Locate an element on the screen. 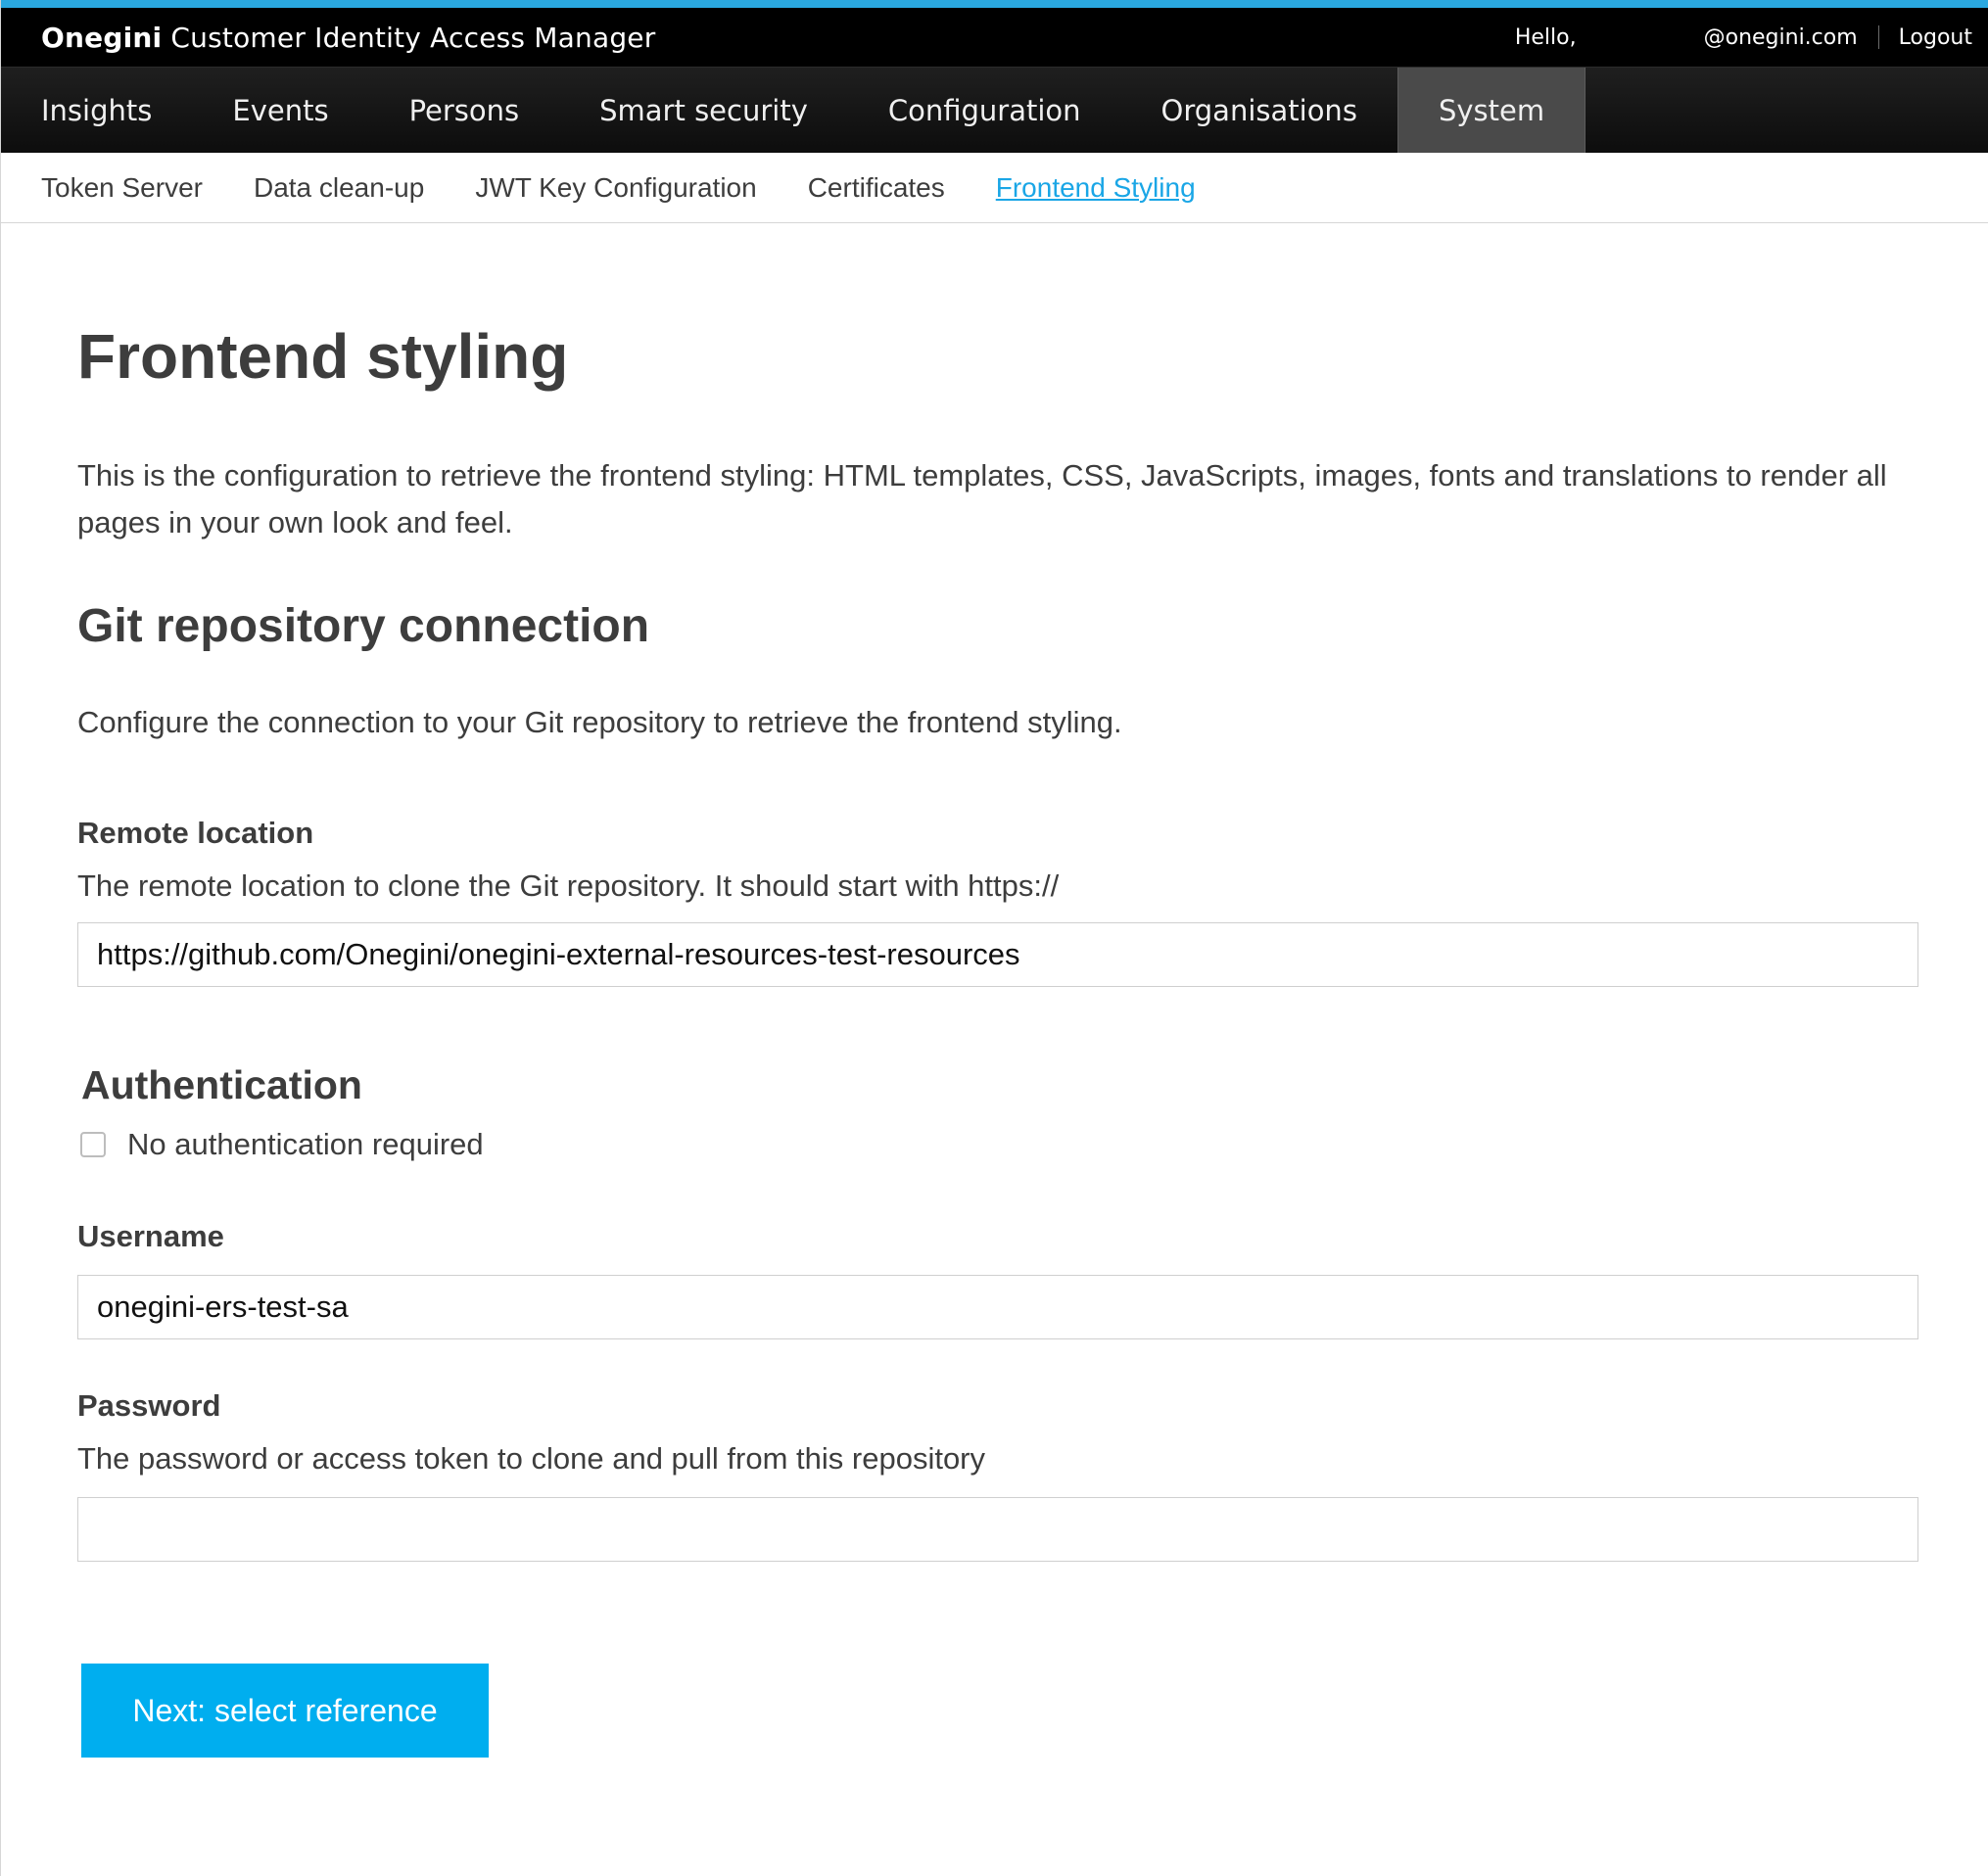 The height and width of the screenshot is (1876, 1988). user-email: @onegini.com is located at coordinates (1780, 37).